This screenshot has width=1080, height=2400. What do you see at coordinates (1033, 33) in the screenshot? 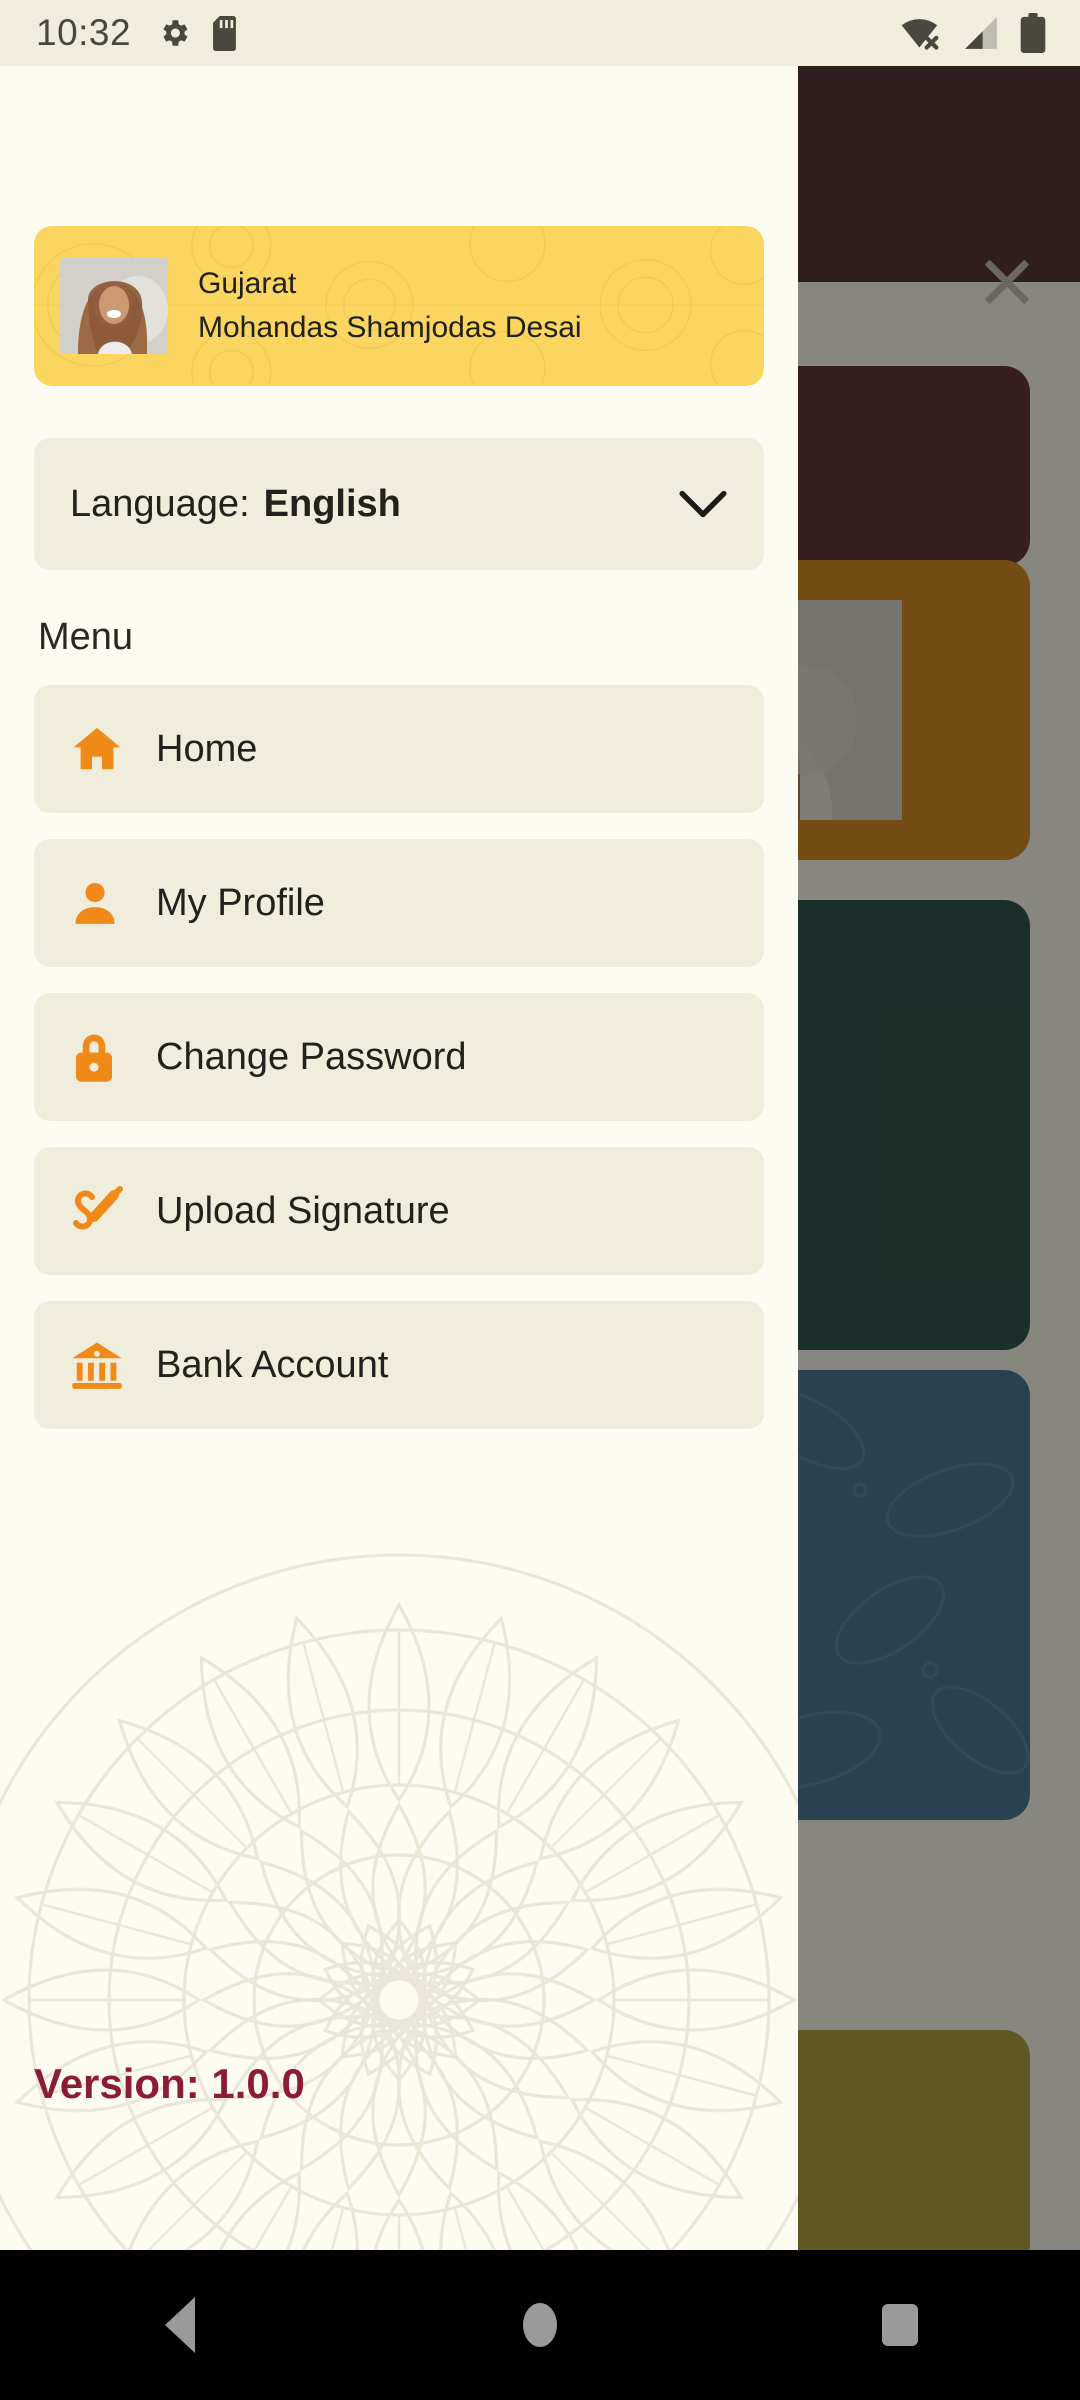
I see `battery-icon` at bounding box center [1033, 33].